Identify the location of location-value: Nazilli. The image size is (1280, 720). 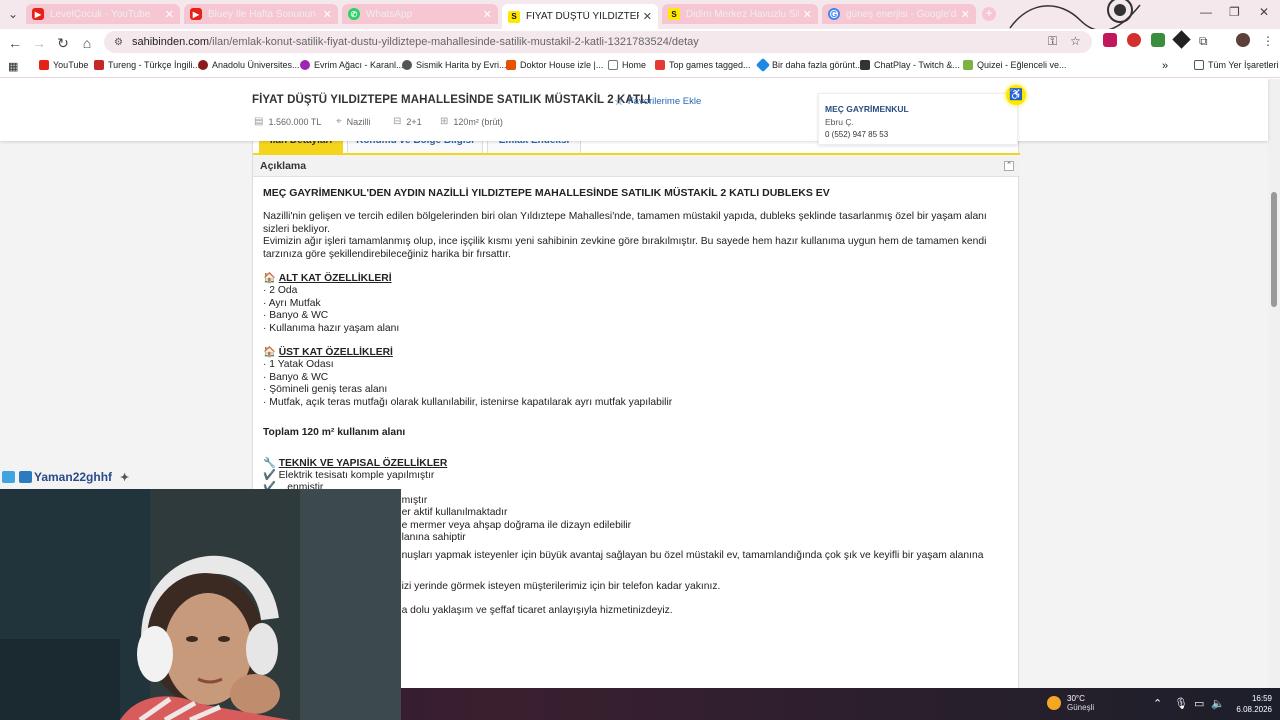
(358, 121).